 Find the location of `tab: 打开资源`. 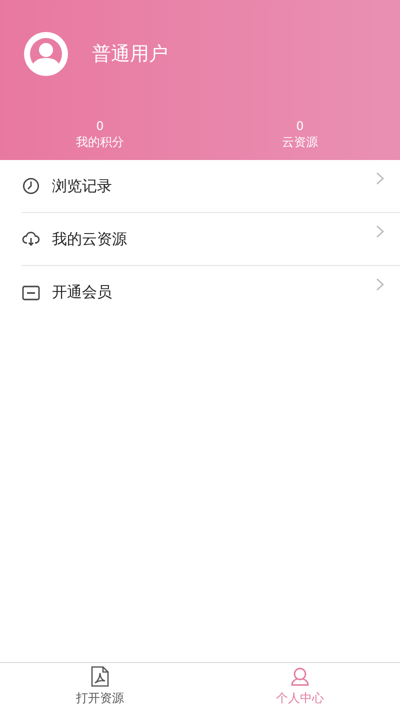

tab: 打开资源 is located at coordinates (100, 686).